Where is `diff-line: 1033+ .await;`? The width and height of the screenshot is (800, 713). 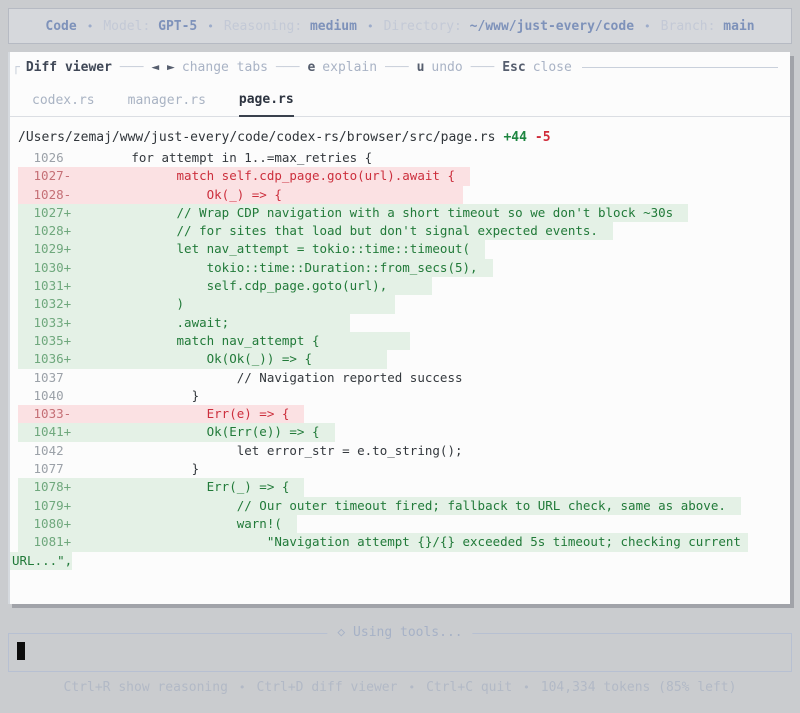
diff-line: 1033+ .await; is located at coordinates (400, 322).